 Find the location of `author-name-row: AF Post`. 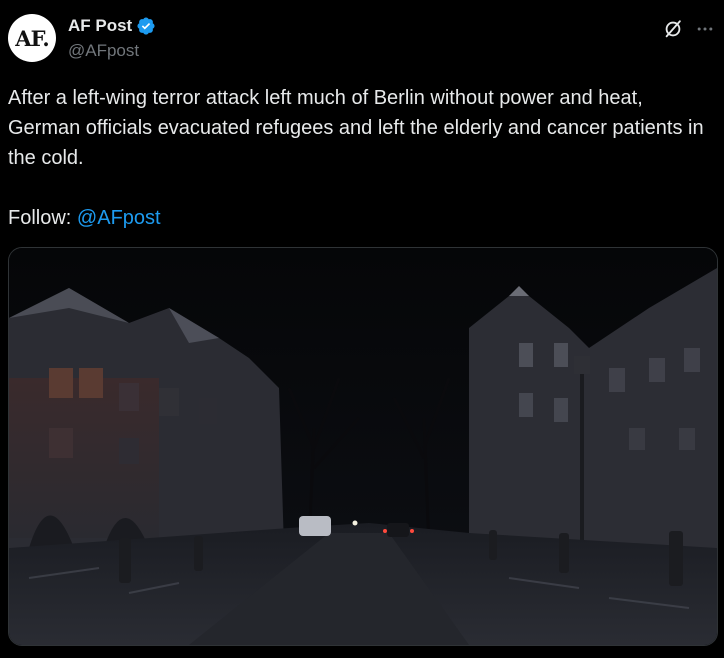

author-name-row: AF Post is located at coordinates (112, 26).